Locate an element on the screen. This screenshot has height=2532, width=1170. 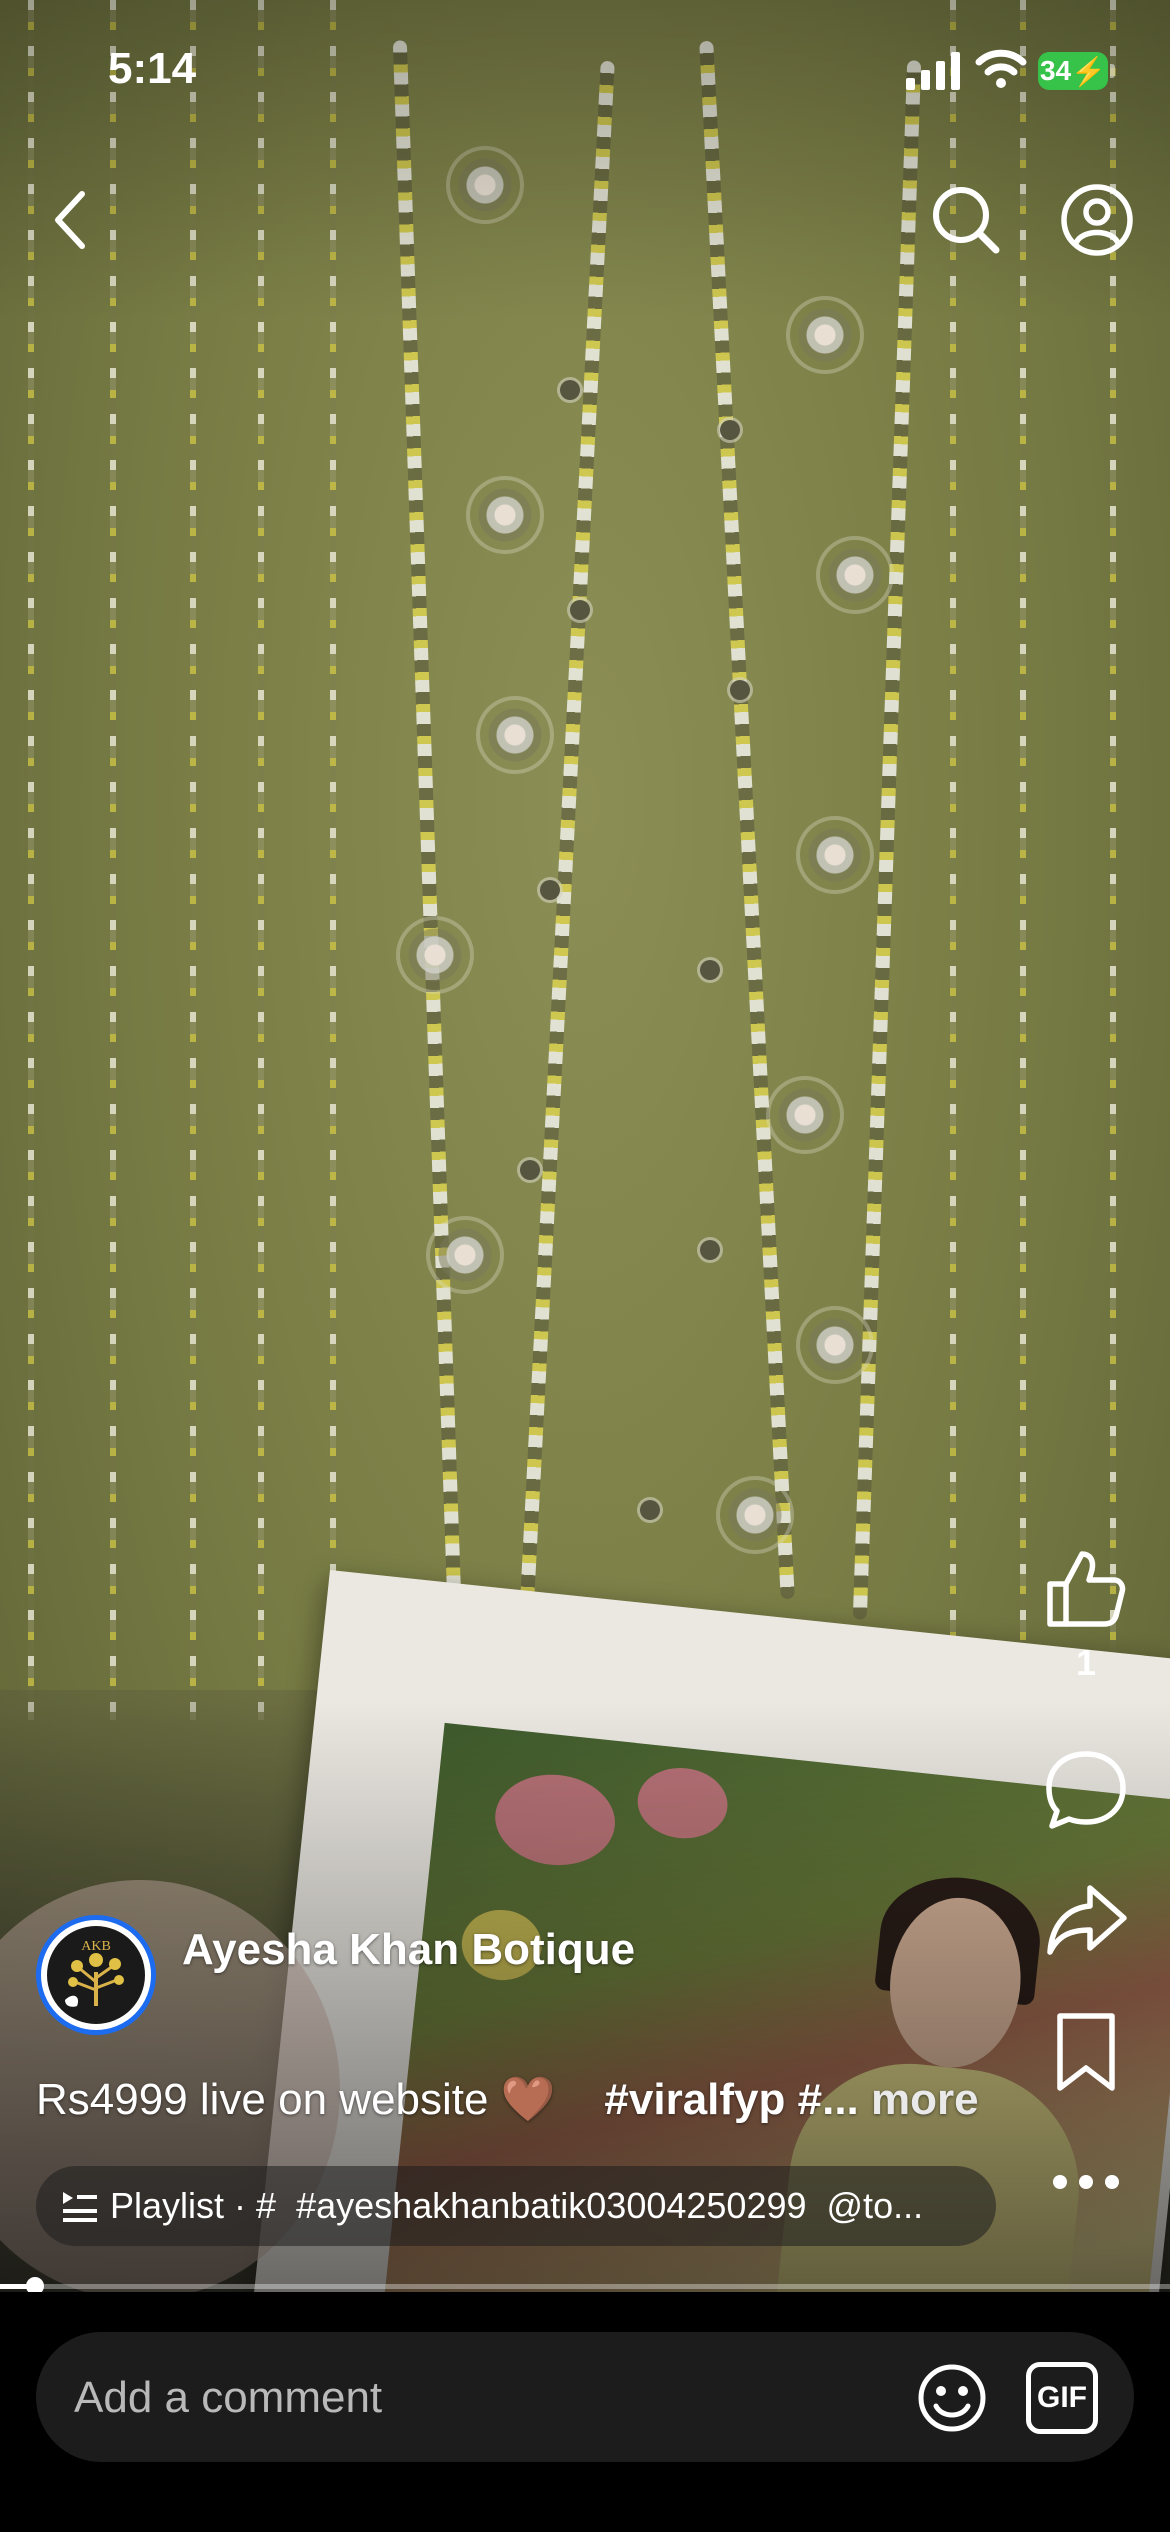
caption-more-link: more is located at coordinates (925, 2099).